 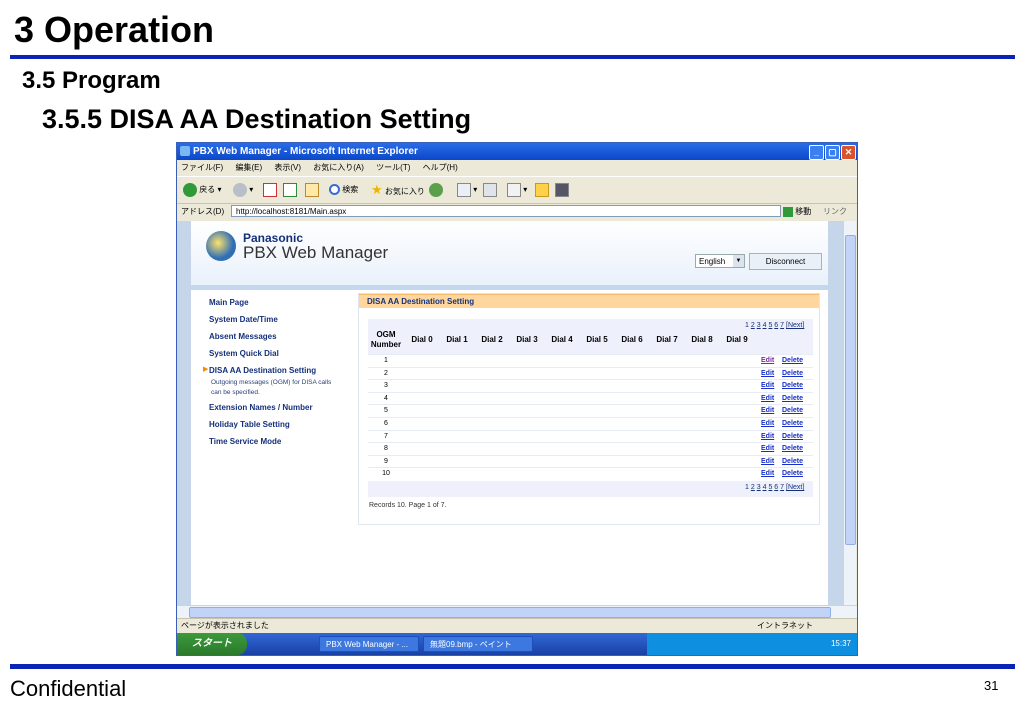 What do you see at coordinates (785, 261) in the screenshot?
I see `disconnect-button: Disconnect` at bounding box center [785, 261].